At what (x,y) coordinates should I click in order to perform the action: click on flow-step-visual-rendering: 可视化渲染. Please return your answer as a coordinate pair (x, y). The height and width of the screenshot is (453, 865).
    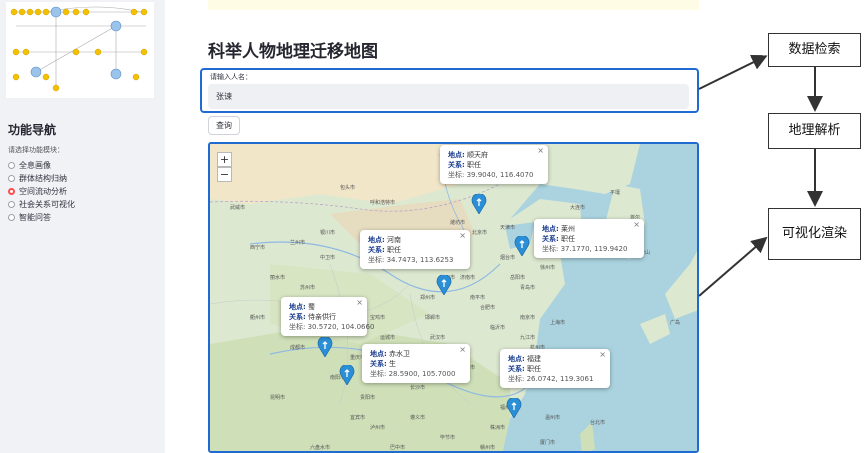
    Looking at the image, I should click on (814, 234).